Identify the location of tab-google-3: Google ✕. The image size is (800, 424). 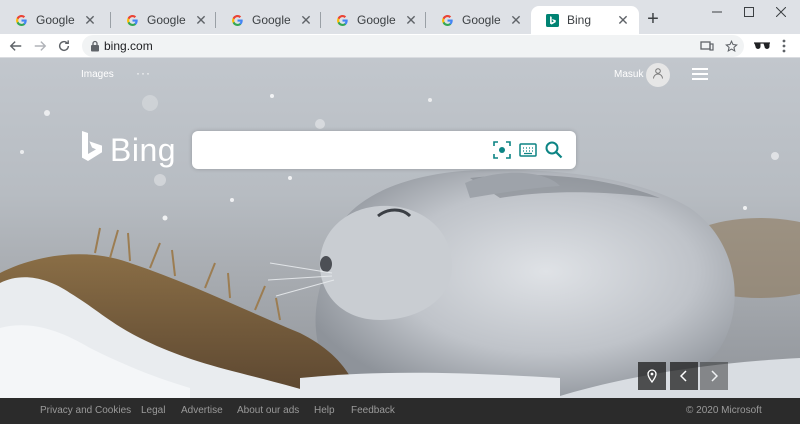
(269, 20).